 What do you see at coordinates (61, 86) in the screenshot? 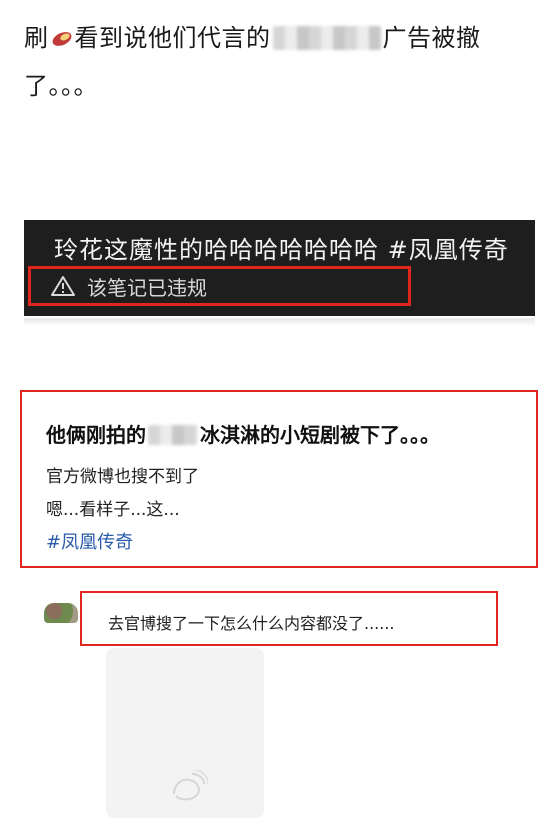
I see `post-text-part4: 了。。。` at bounding box center [61, 86].